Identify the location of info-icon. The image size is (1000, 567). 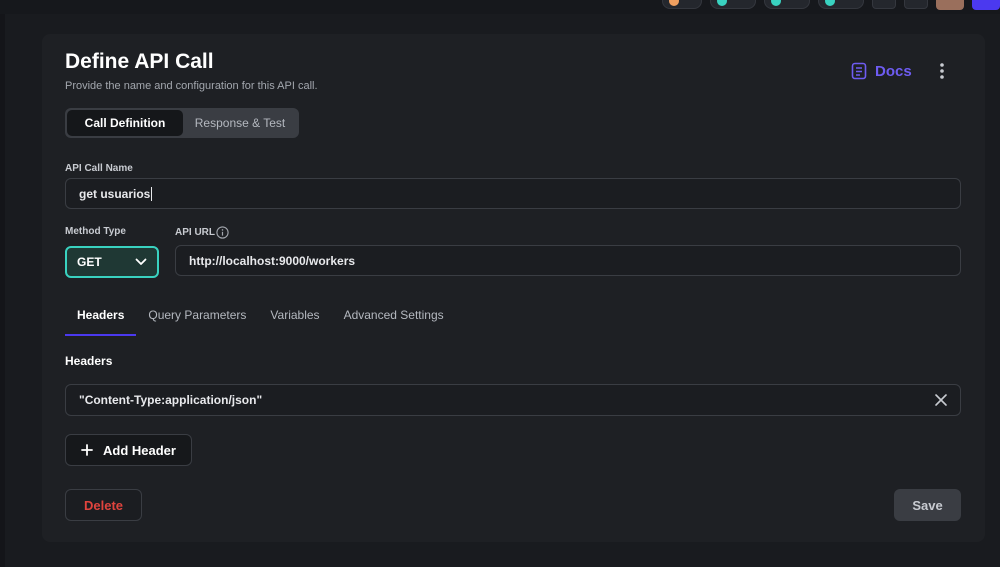
(222, 232).